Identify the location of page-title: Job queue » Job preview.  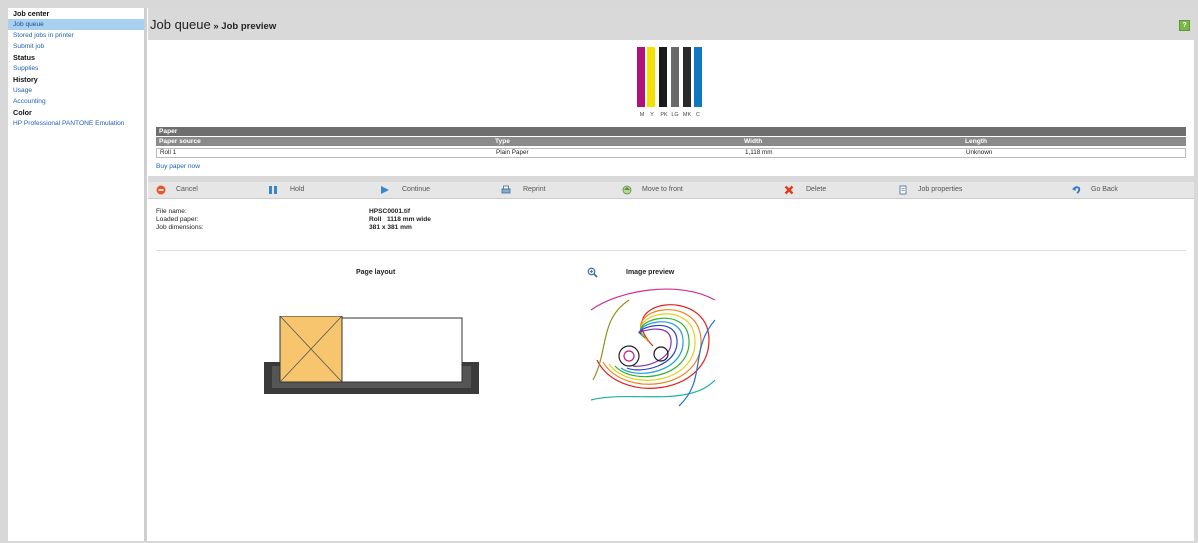
(213, 24).